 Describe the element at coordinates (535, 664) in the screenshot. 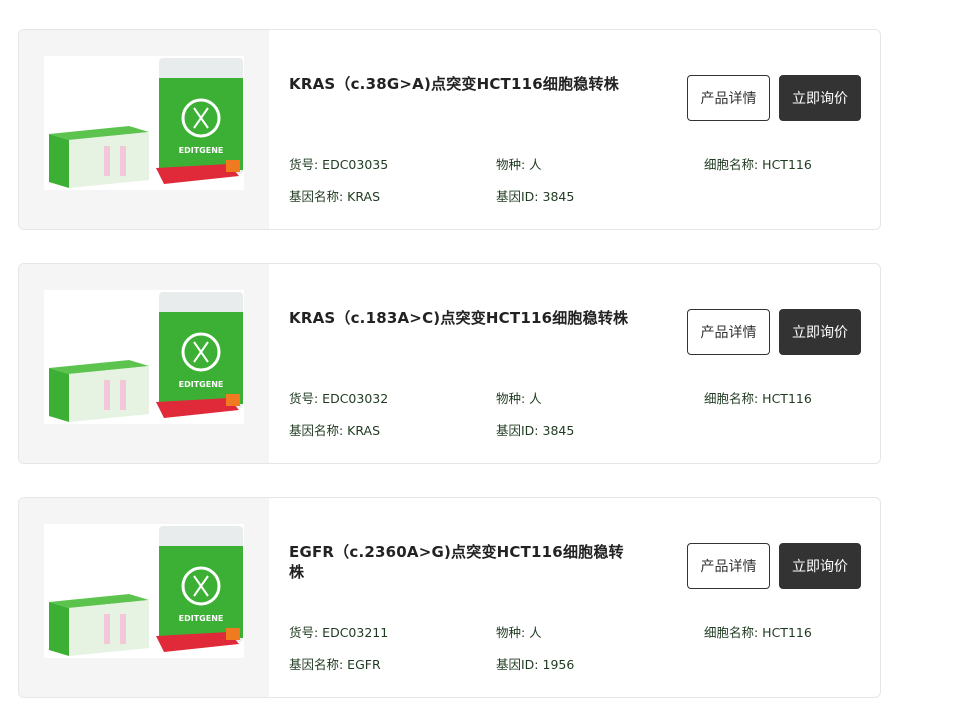

I see `gene-id: 基因ID: 1956` at that location.